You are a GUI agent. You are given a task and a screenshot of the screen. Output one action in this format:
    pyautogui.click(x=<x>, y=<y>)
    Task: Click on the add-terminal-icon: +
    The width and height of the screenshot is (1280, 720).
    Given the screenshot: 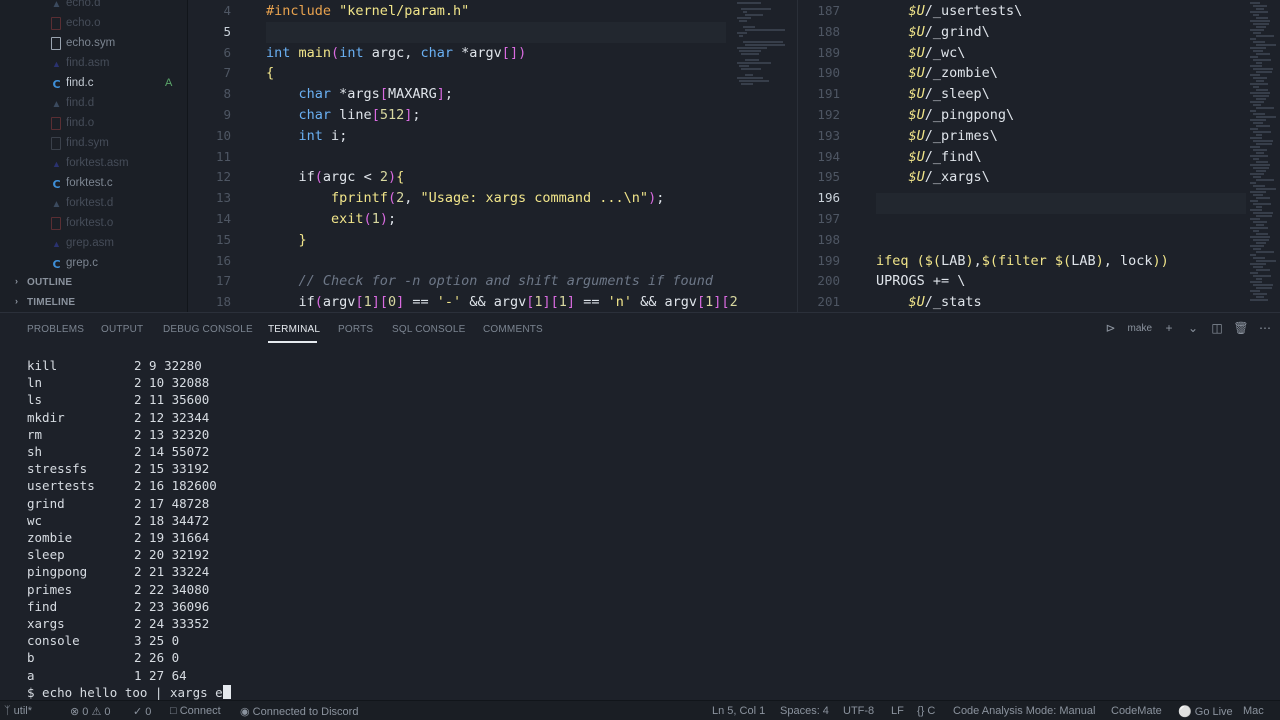 What is the action you would take?
    pyautogui.click(x=1169, y=328)
    